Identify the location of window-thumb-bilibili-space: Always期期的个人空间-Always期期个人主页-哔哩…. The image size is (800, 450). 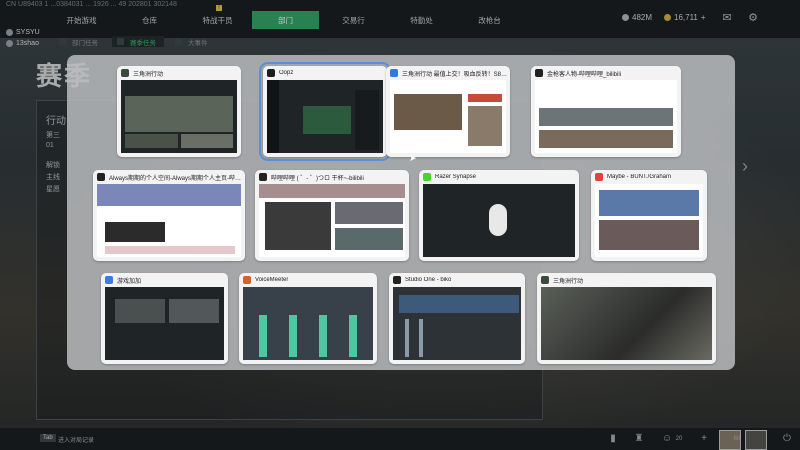
(169, 215).